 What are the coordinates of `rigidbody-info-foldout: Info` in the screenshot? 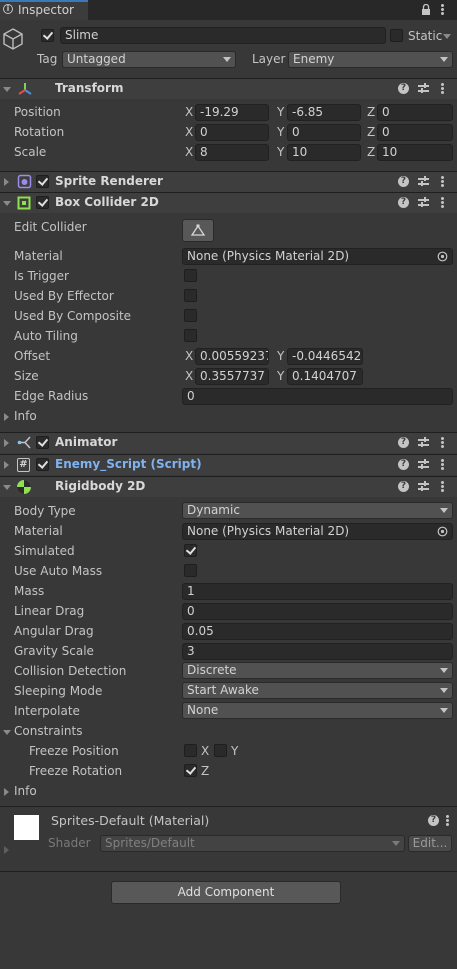 It's located at (25, 791).